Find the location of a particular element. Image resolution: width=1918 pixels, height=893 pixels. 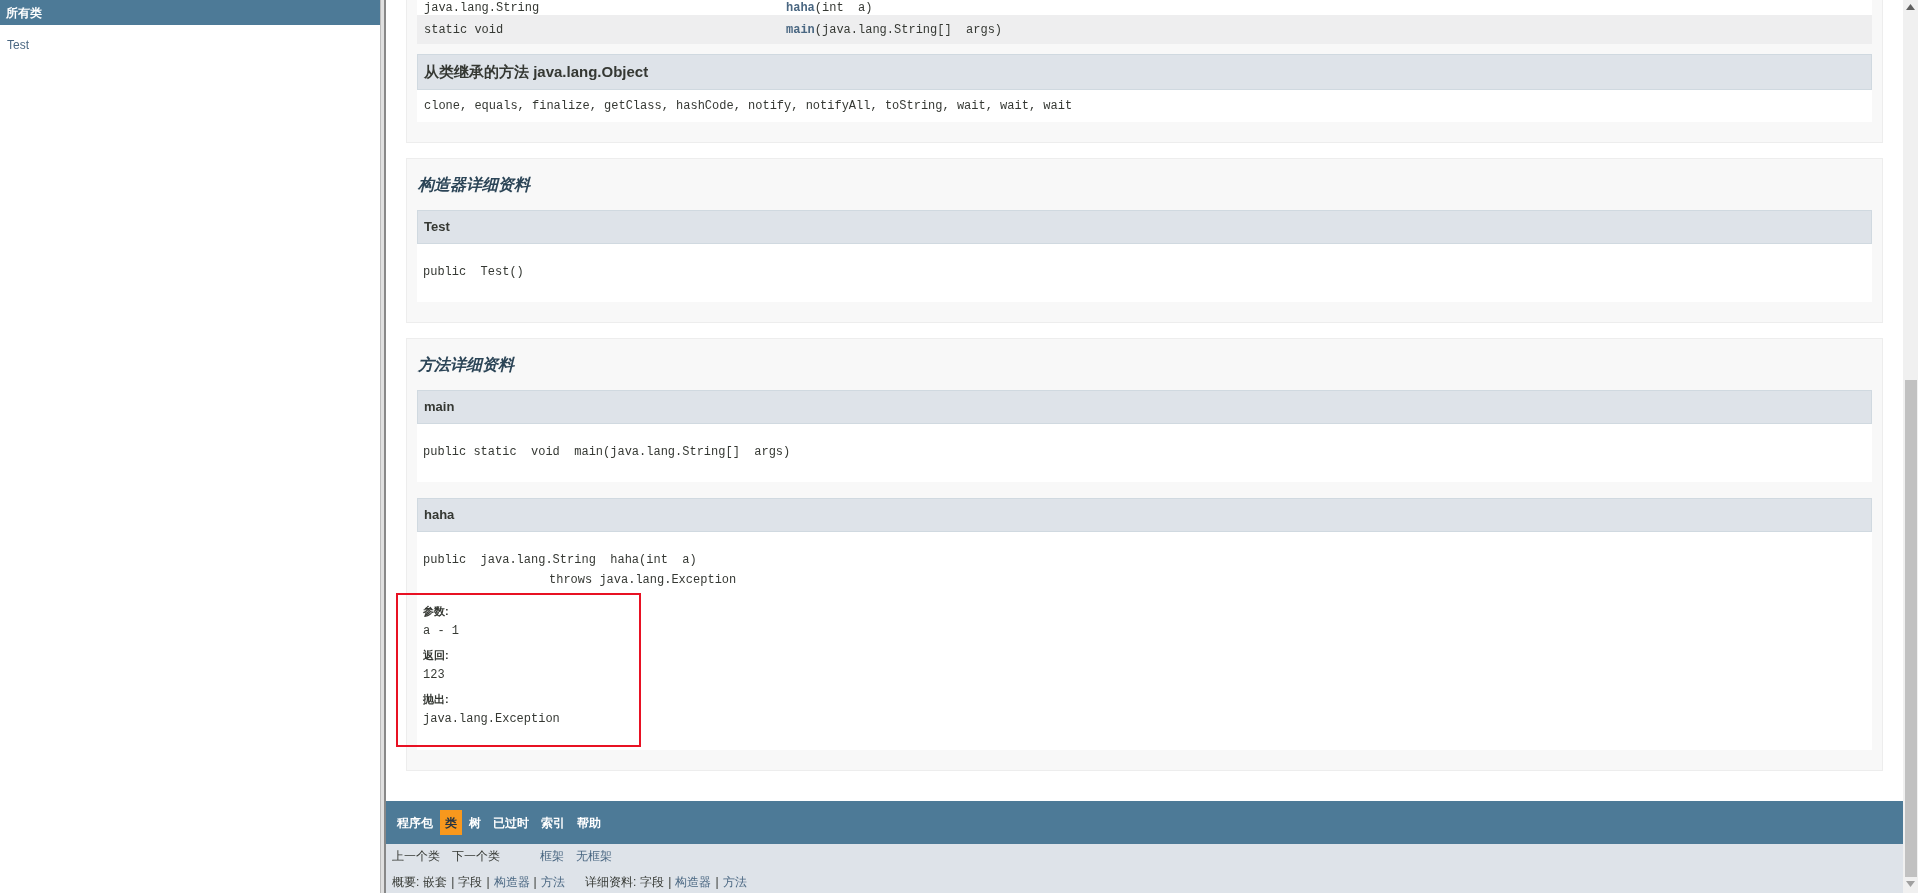

tag-label: 返回: is located at coordinates (436, 655).